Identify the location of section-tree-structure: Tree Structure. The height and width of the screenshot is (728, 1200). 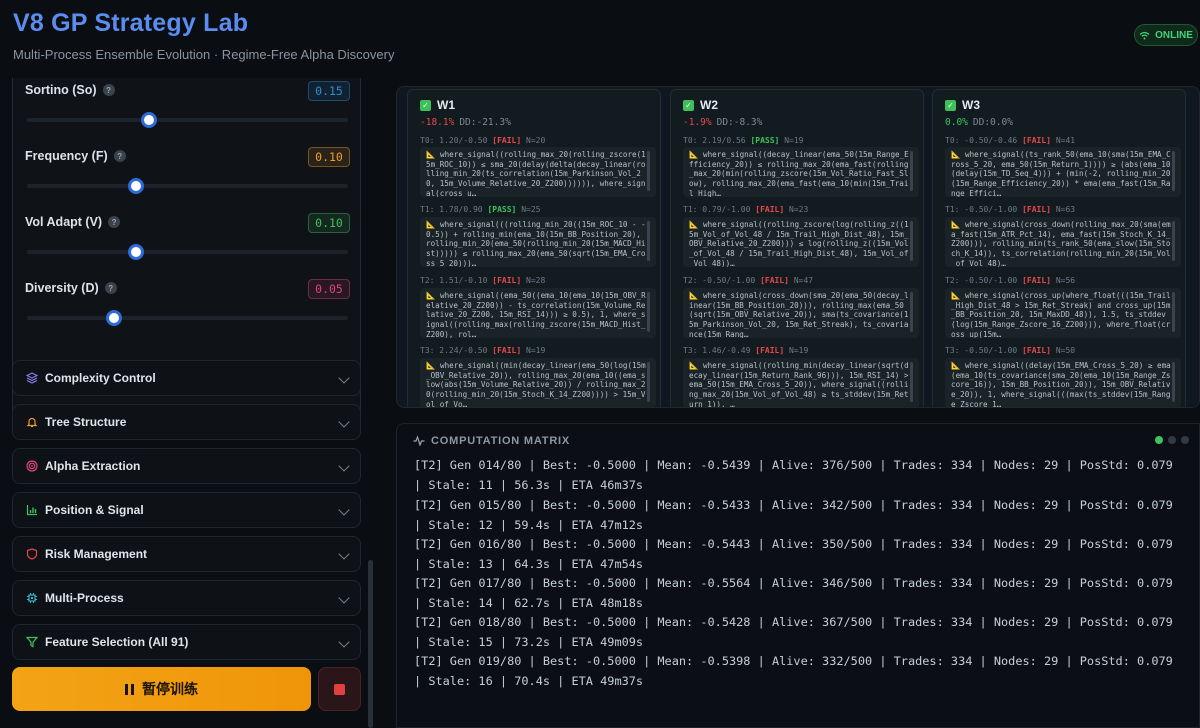
(186, 422).